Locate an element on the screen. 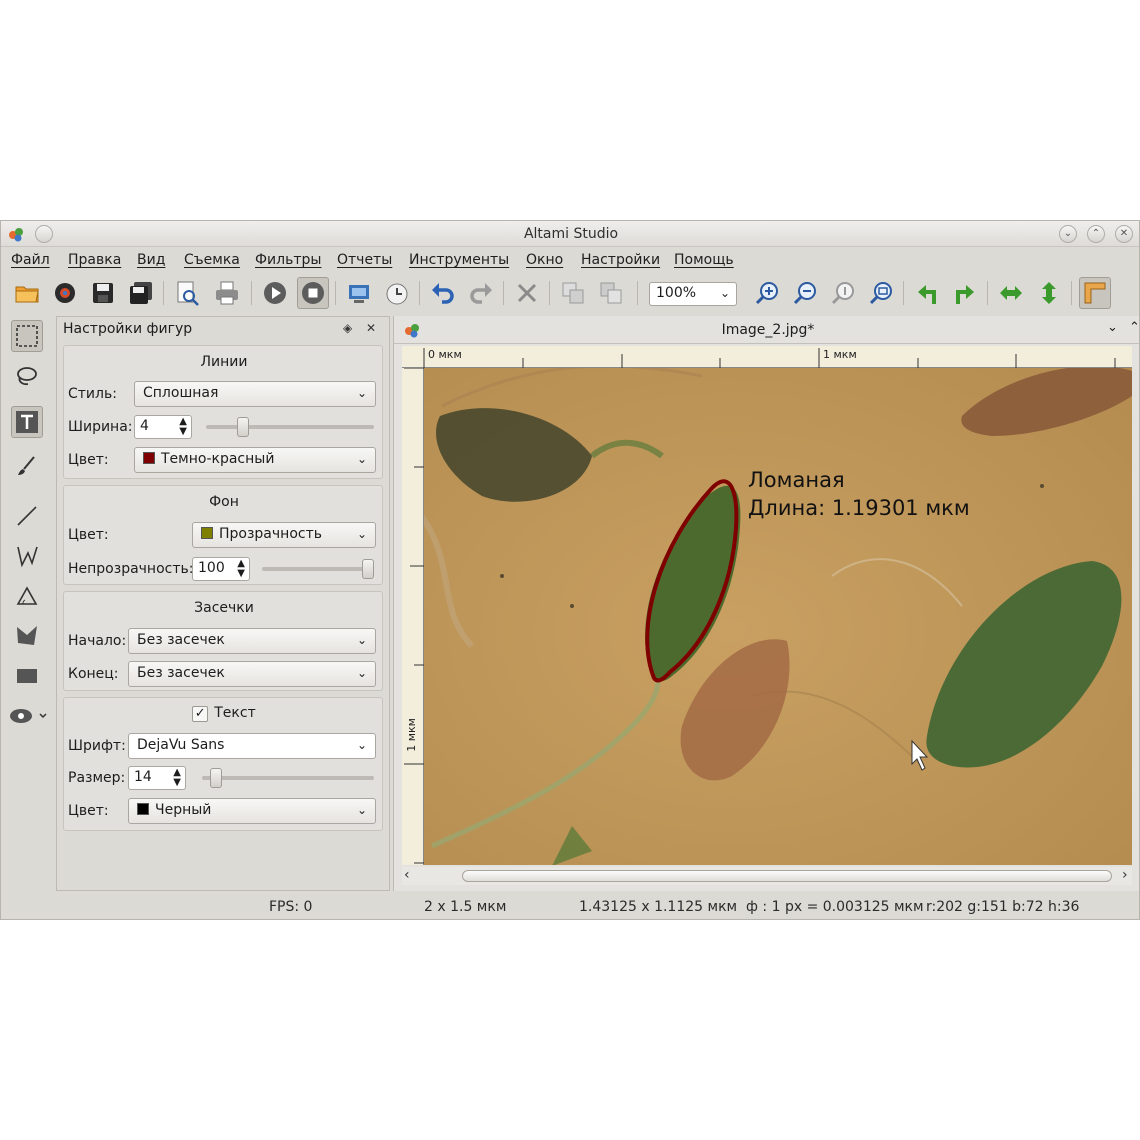 This screenshot has height=1140, width=1140. text-color-select: Черный ⌄ is located at coordinates (252, 811).